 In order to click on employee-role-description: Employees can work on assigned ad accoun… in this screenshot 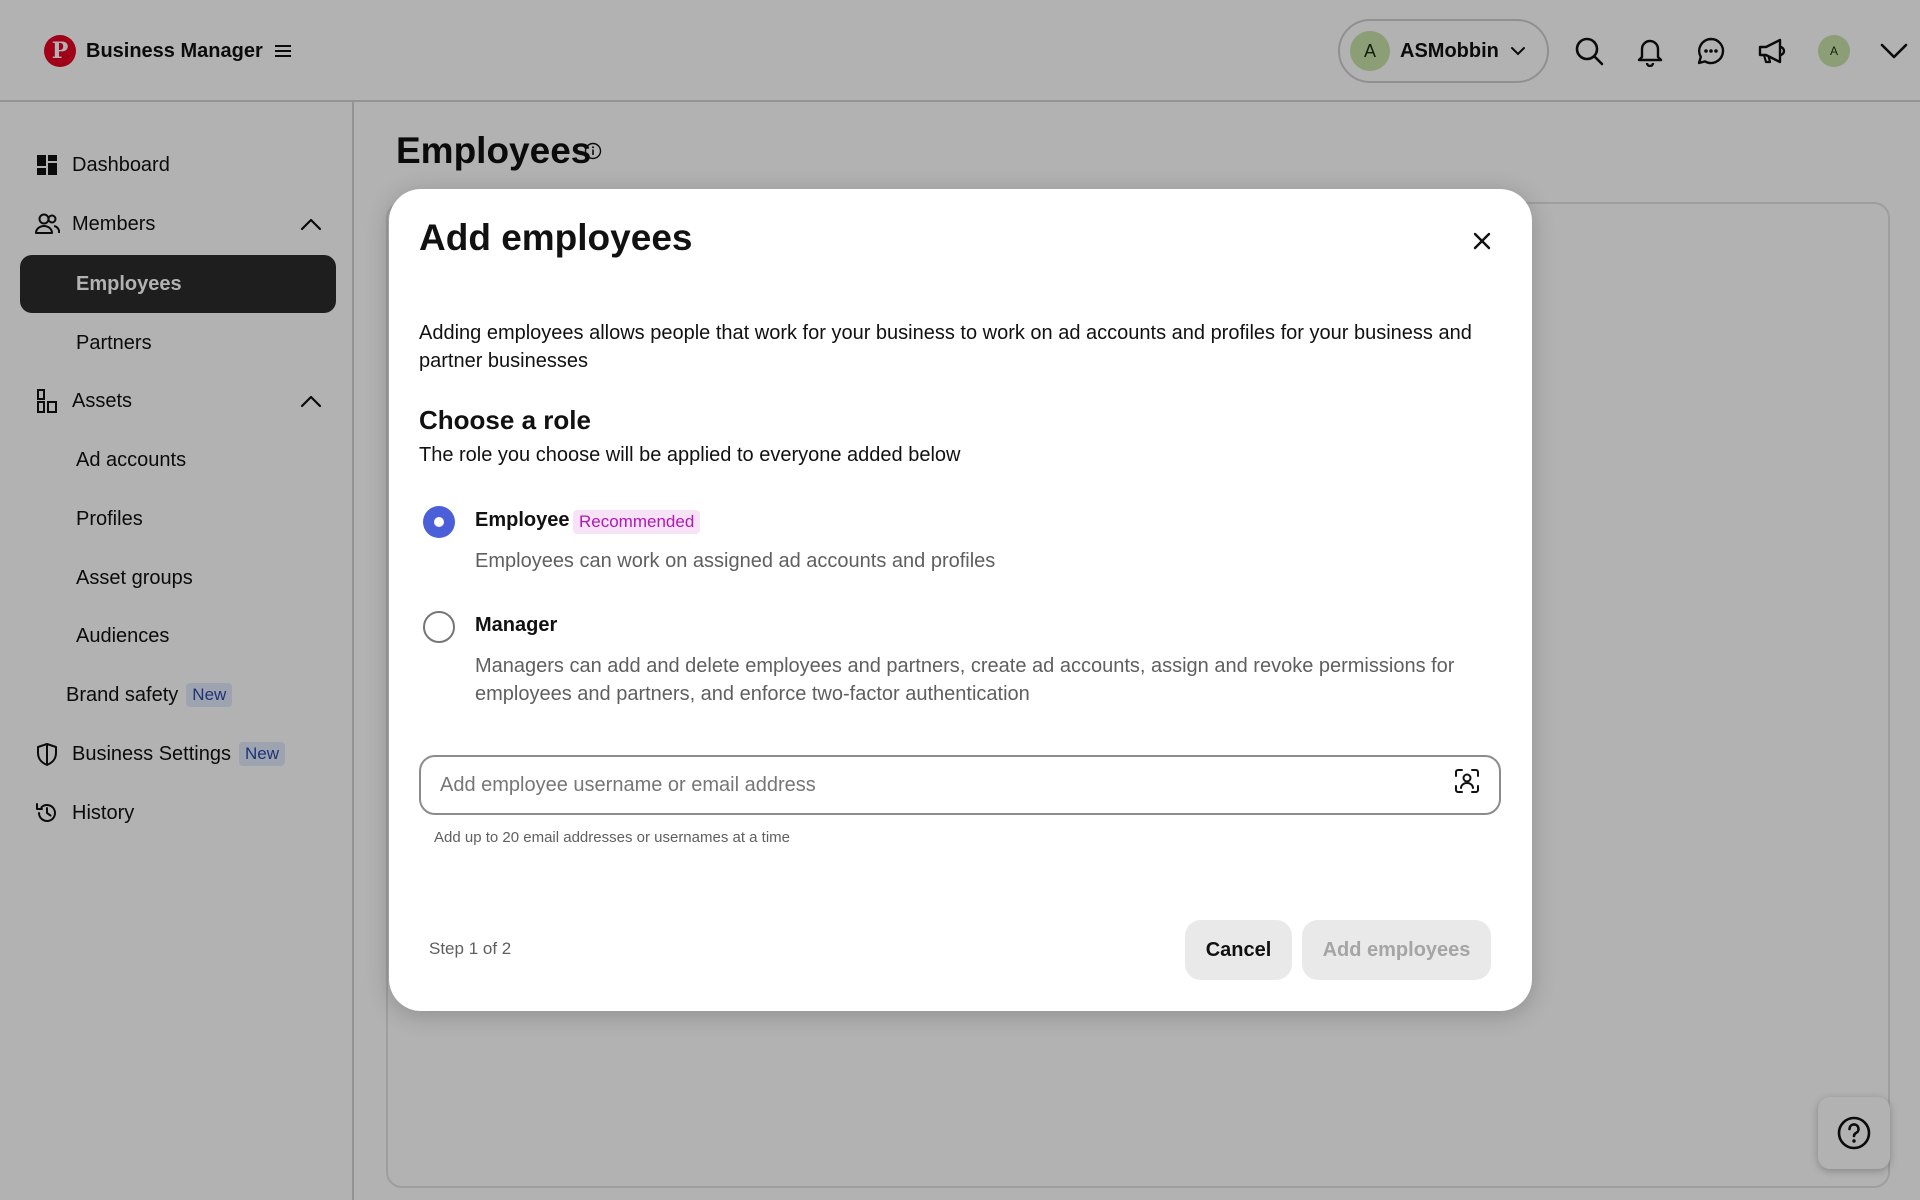, I will do `click(735, 561)`.